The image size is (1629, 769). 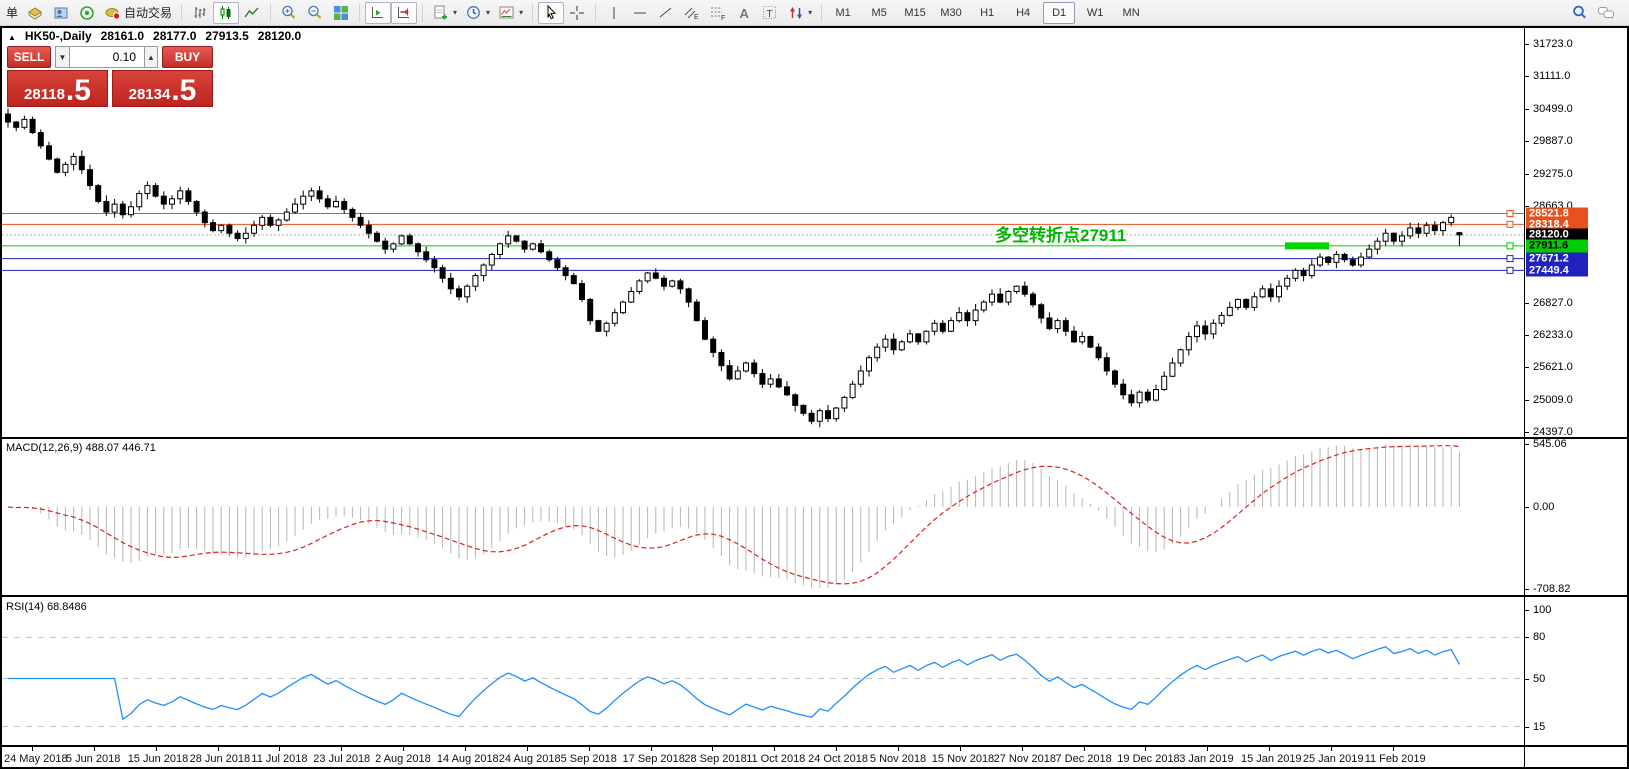 I want to click on indicators-button, so click(x=444, y=13).